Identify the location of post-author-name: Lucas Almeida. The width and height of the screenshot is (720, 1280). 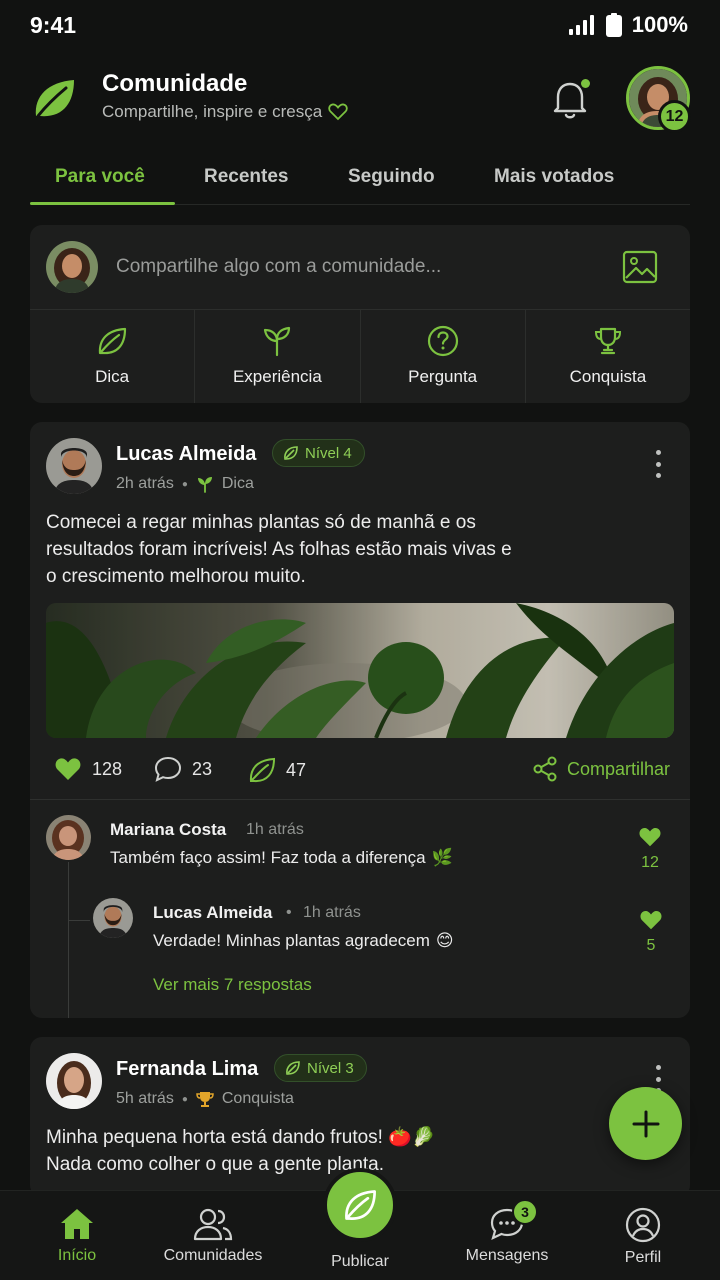
(186, 454).